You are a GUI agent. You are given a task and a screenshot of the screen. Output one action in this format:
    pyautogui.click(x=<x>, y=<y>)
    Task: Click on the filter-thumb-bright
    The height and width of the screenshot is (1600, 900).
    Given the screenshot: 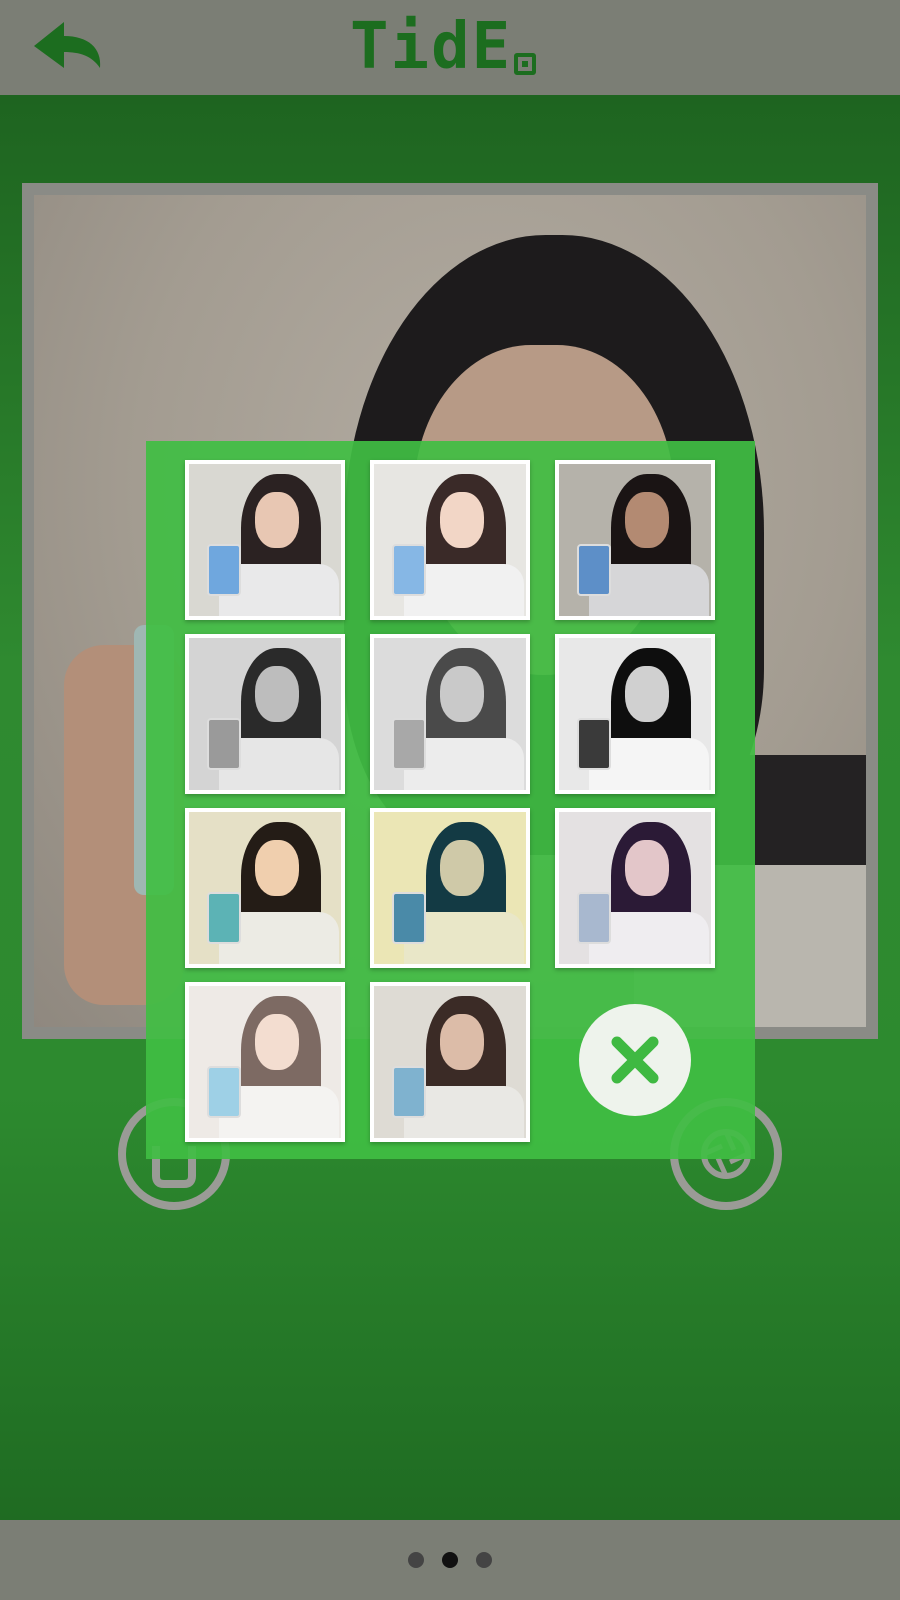 What is the action you would take?
    pyautogui.click(x=450, y=540)
    